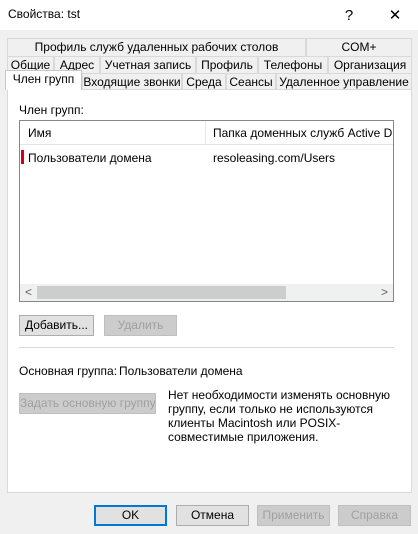 Image resolution: width=418 pixels, height=534 pixels. I want to click on close-icon: ✕, so click(395, 15).